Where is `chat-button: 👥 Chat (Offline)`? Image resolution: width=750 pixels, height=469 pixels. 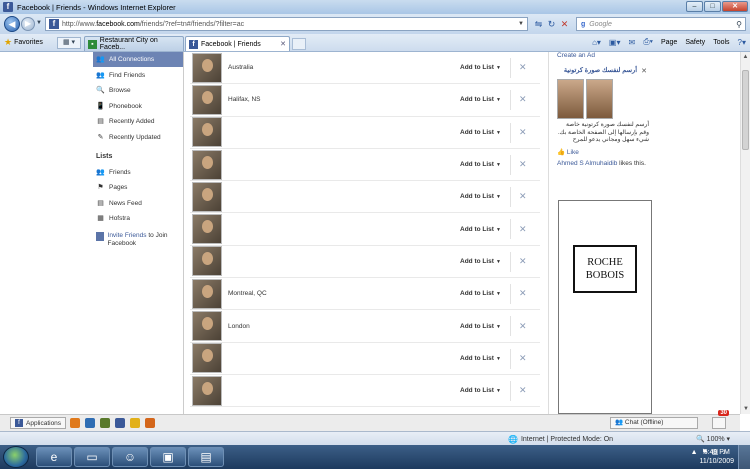
chat-button: 👥 Chat (Offline) is located at coordinates (654, 423).